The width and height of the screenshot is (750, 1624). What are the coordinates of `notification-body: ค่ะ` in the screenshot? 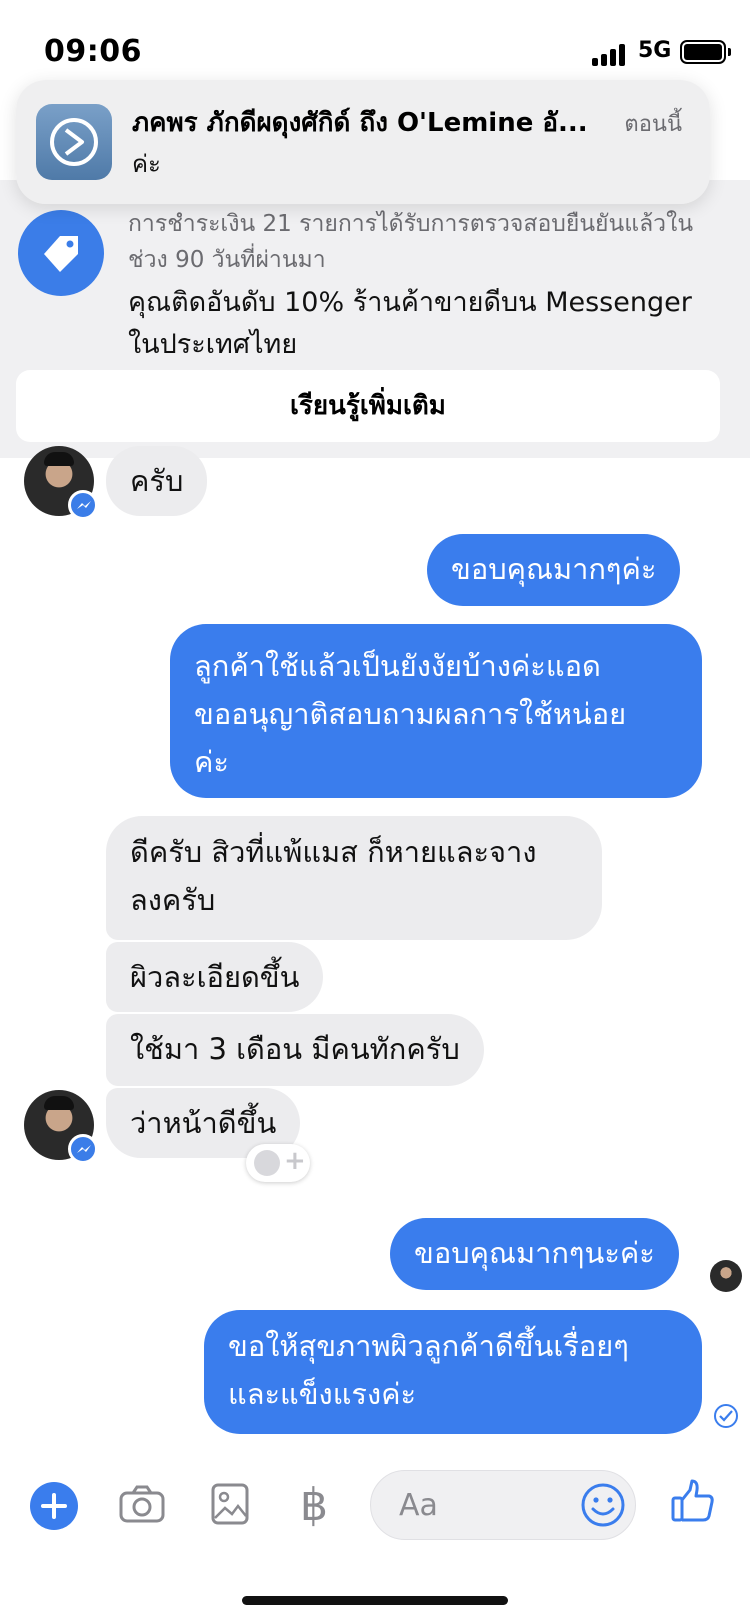 It's located at (146, 164).